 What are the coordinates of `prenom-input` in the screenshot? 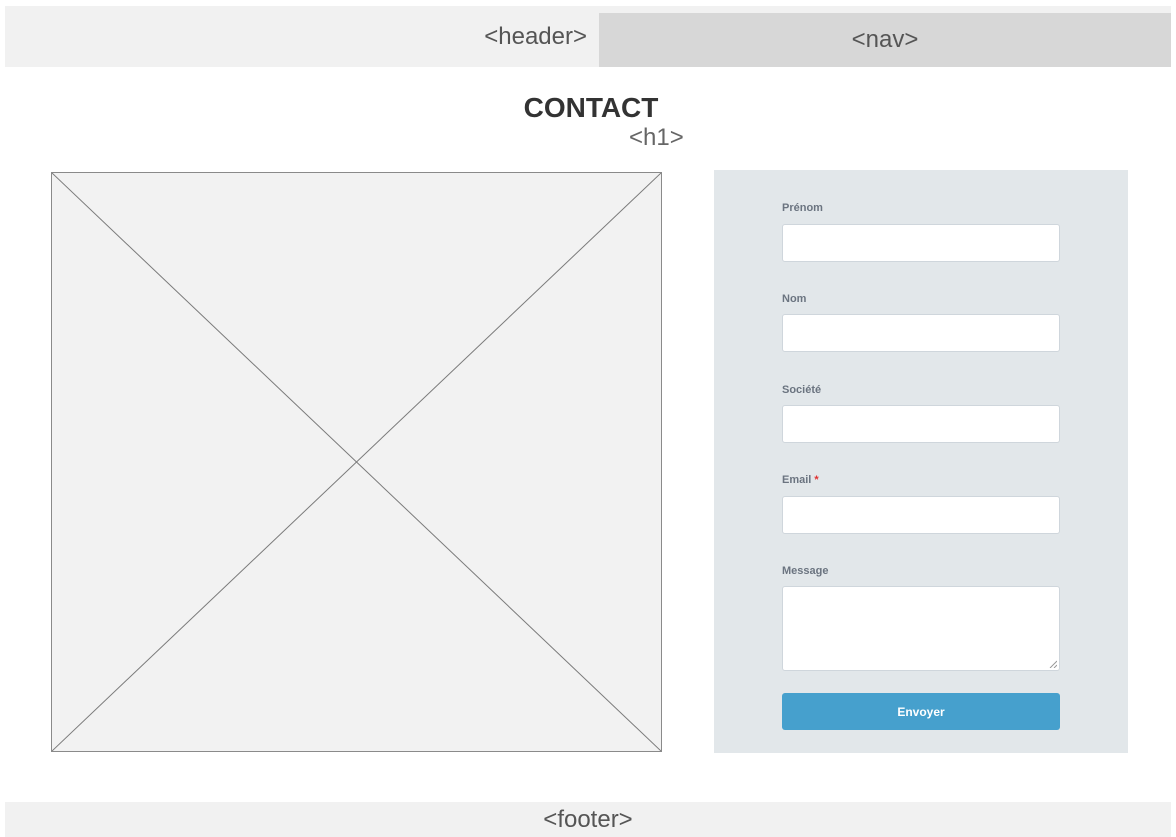 It's located at (921, 243).